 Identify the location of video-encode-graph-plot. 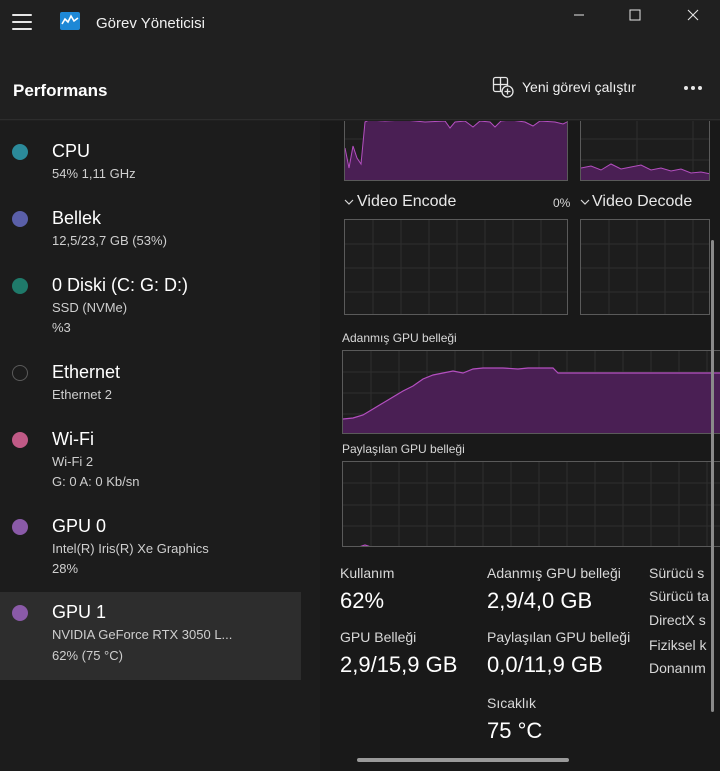
(456, 267).